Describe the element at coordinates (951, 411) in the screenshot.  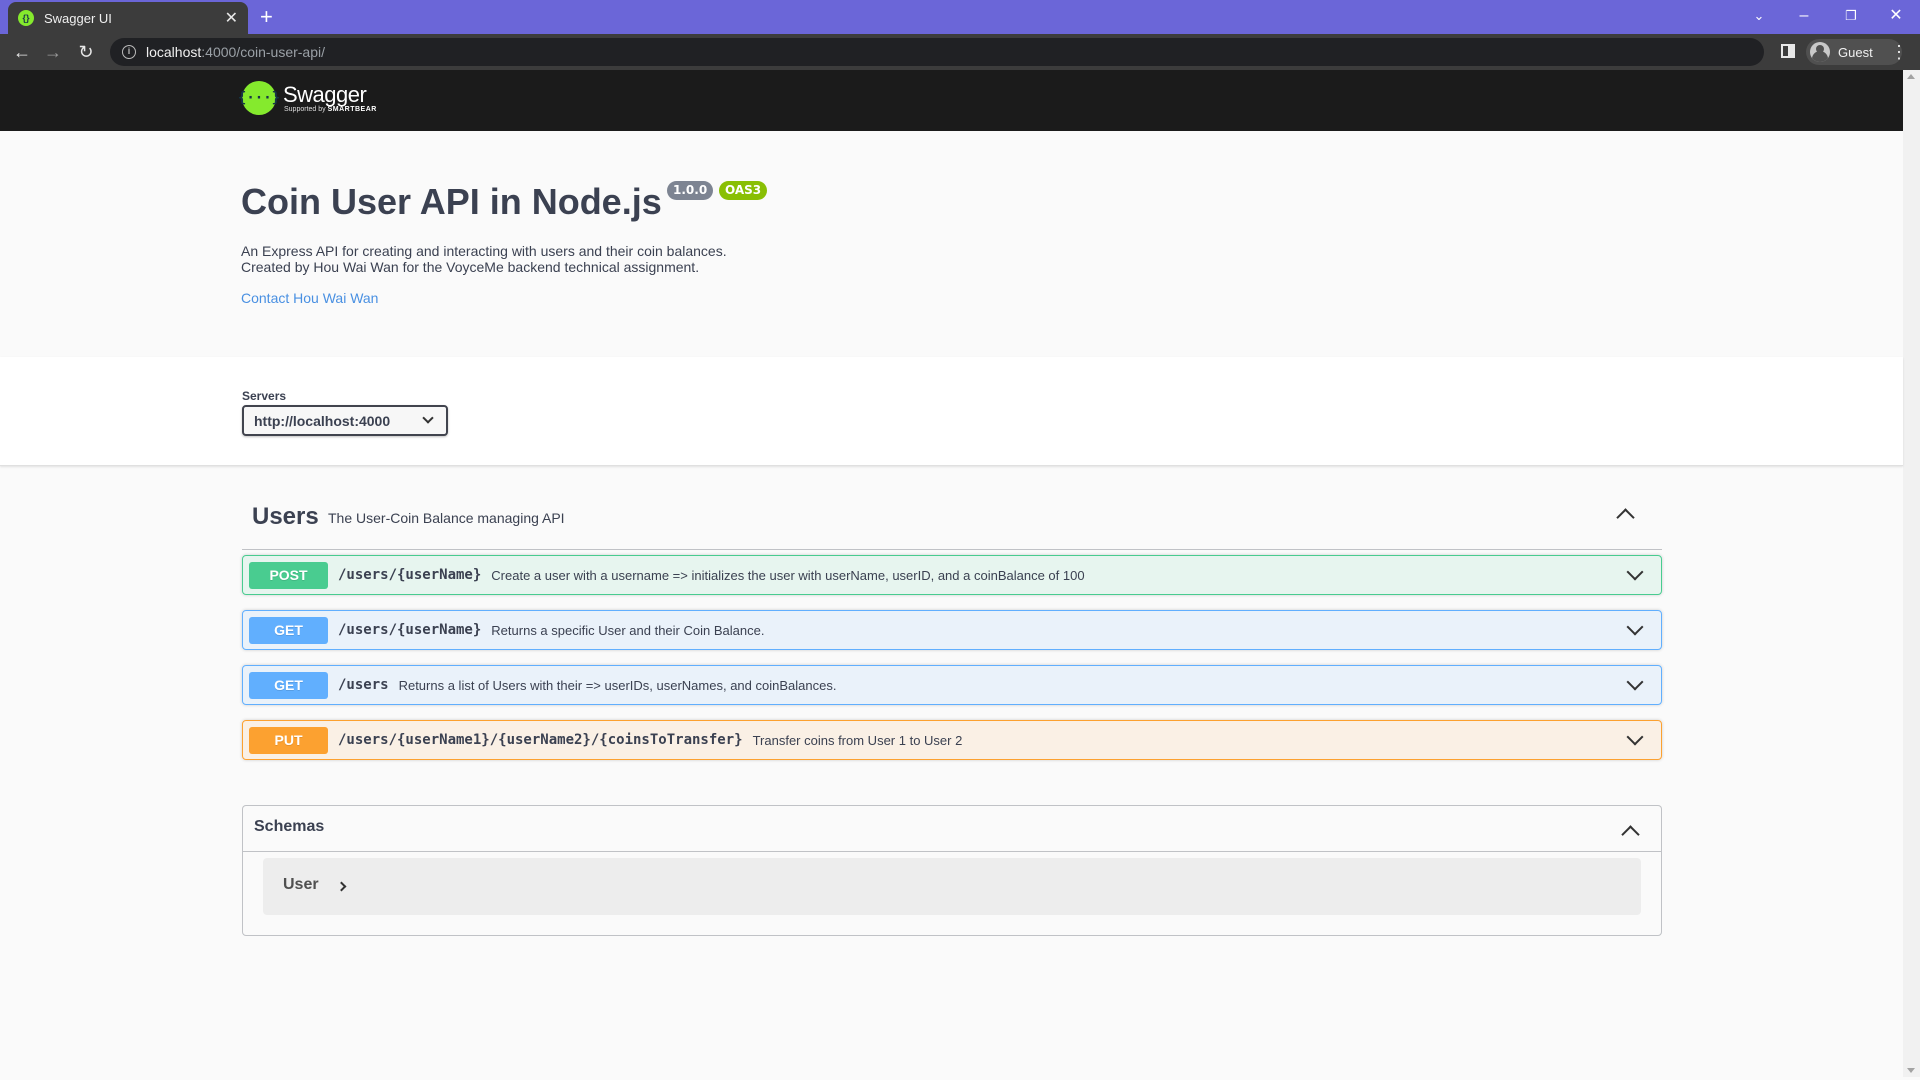
I see `servers-section: Servers http://localhost:4000` at that location.